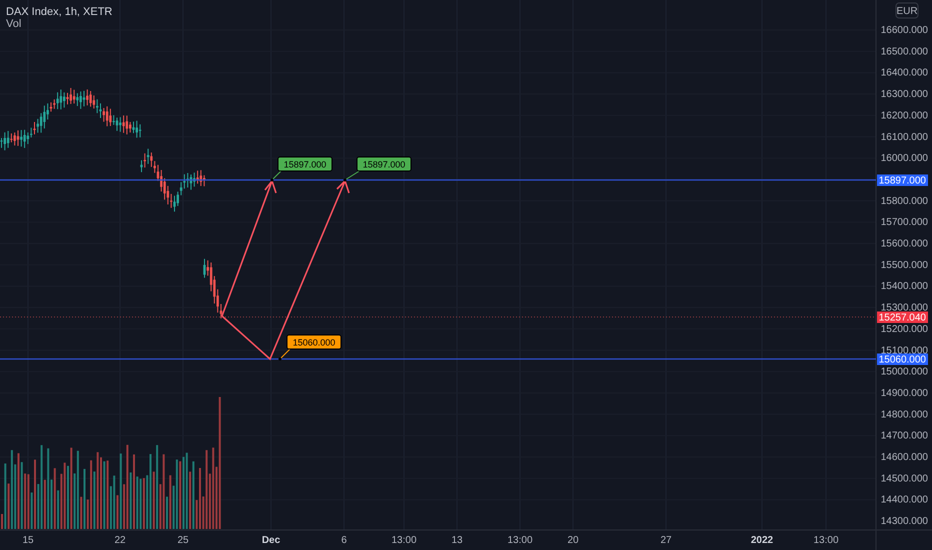 The image size is (932, 550). I want to click on time-tick-label: 25, so click(183, 540).